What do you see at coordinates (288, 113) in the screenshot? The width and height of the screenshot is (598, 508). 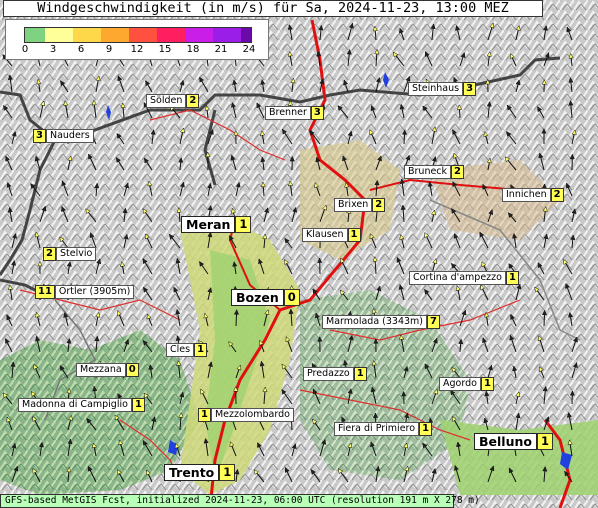 I see `station-name: Brenner` at bounding box center [288, 113].